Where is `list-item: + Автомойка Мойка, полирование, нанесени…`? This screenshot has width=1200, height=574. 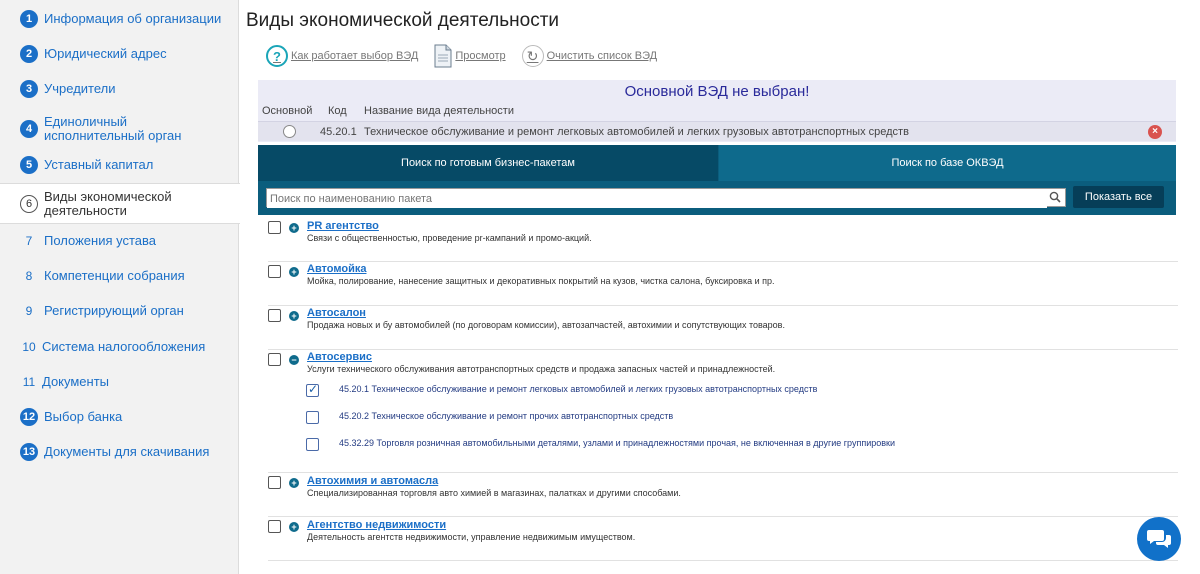
list-item: + Автомойка Мойка, полирование, нанесени… is located at coordinates (723, 284).